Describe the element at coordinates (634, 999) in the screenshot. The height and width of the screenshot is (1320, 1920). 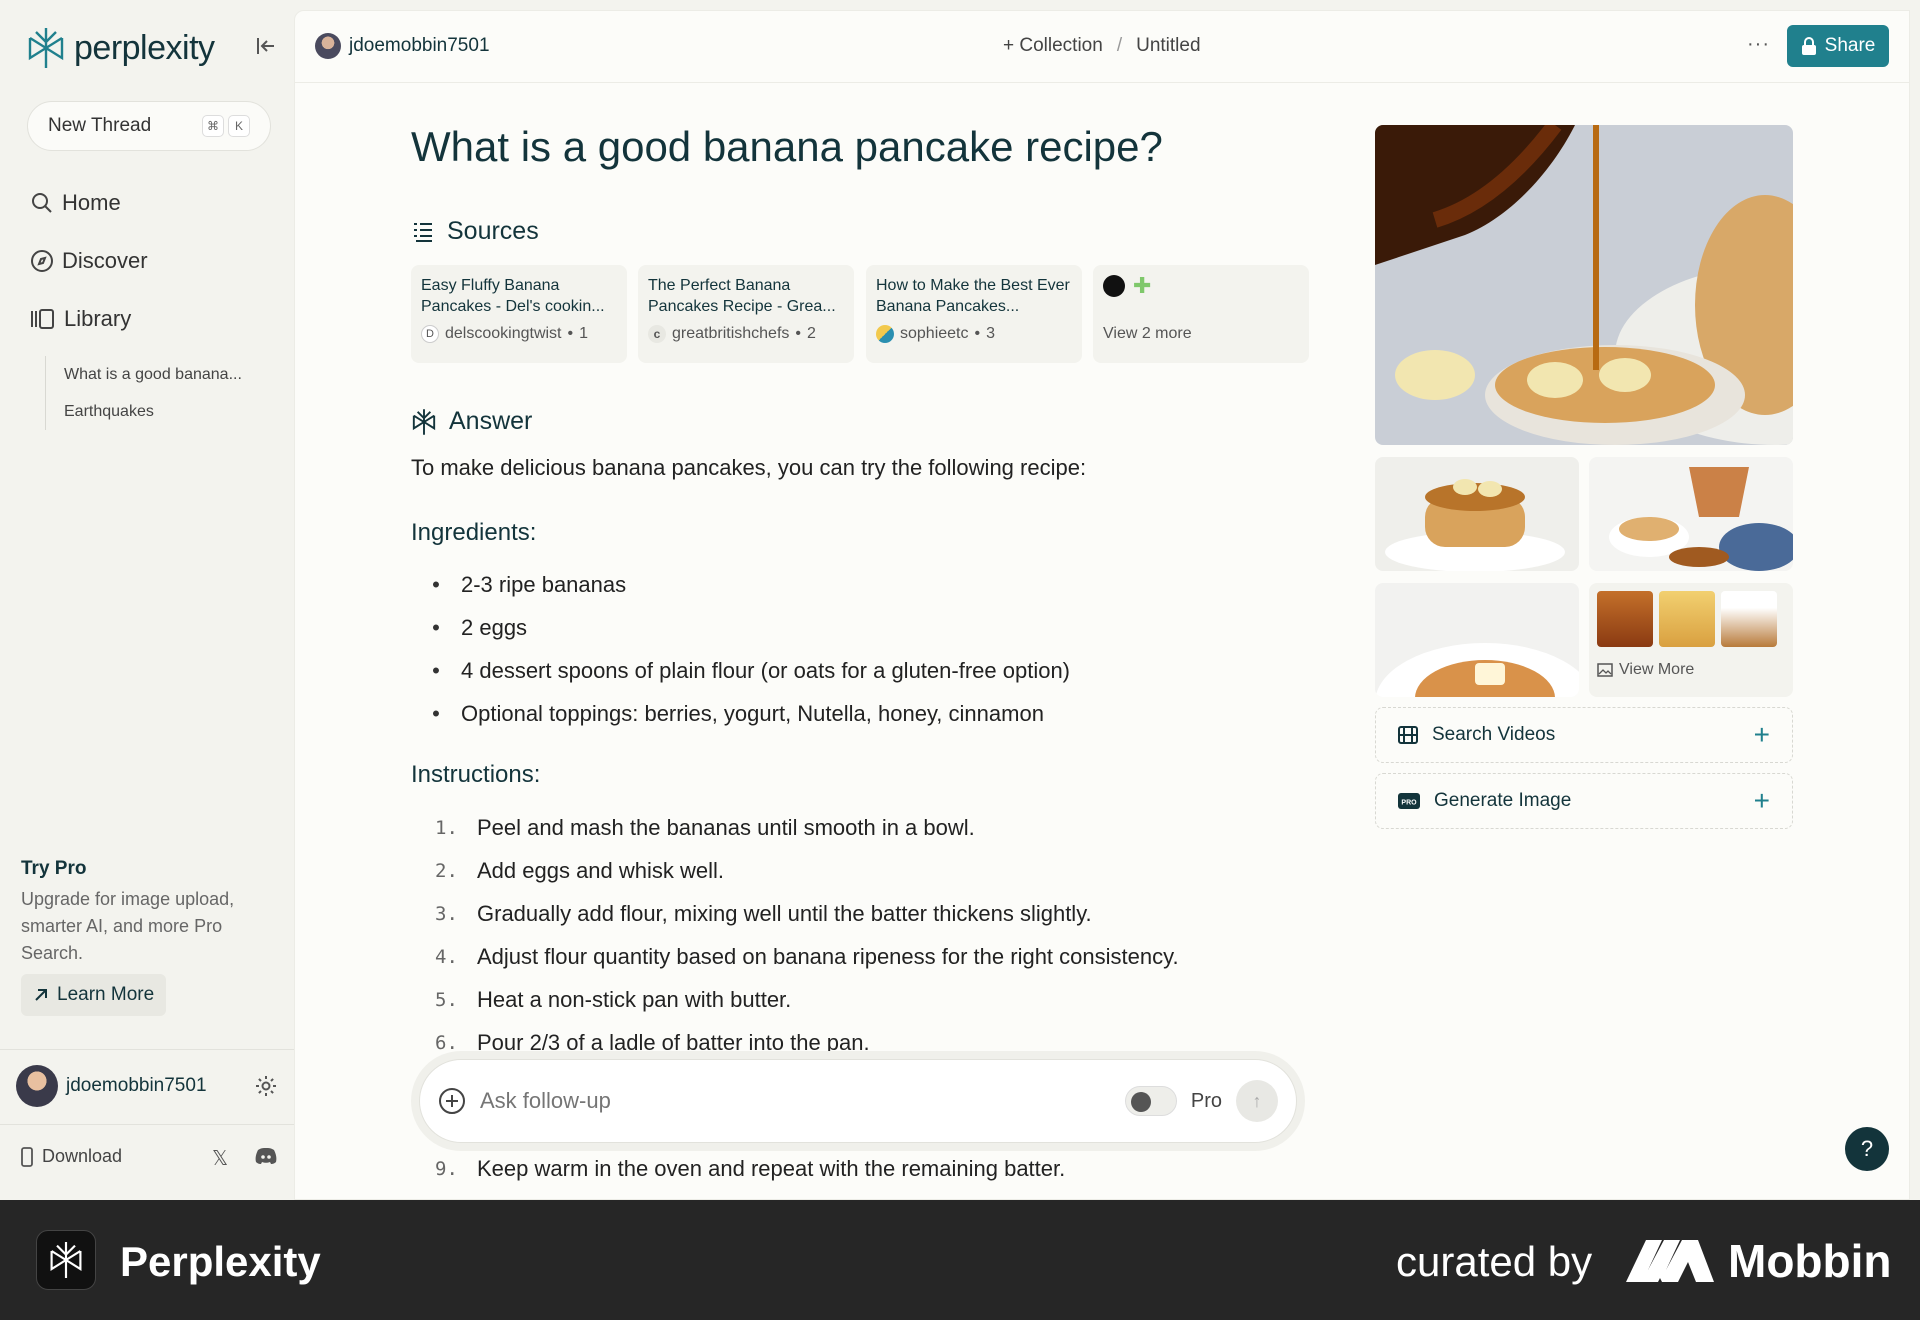
I see `step-text: Heat a non-stick pan with butter.` at that location.